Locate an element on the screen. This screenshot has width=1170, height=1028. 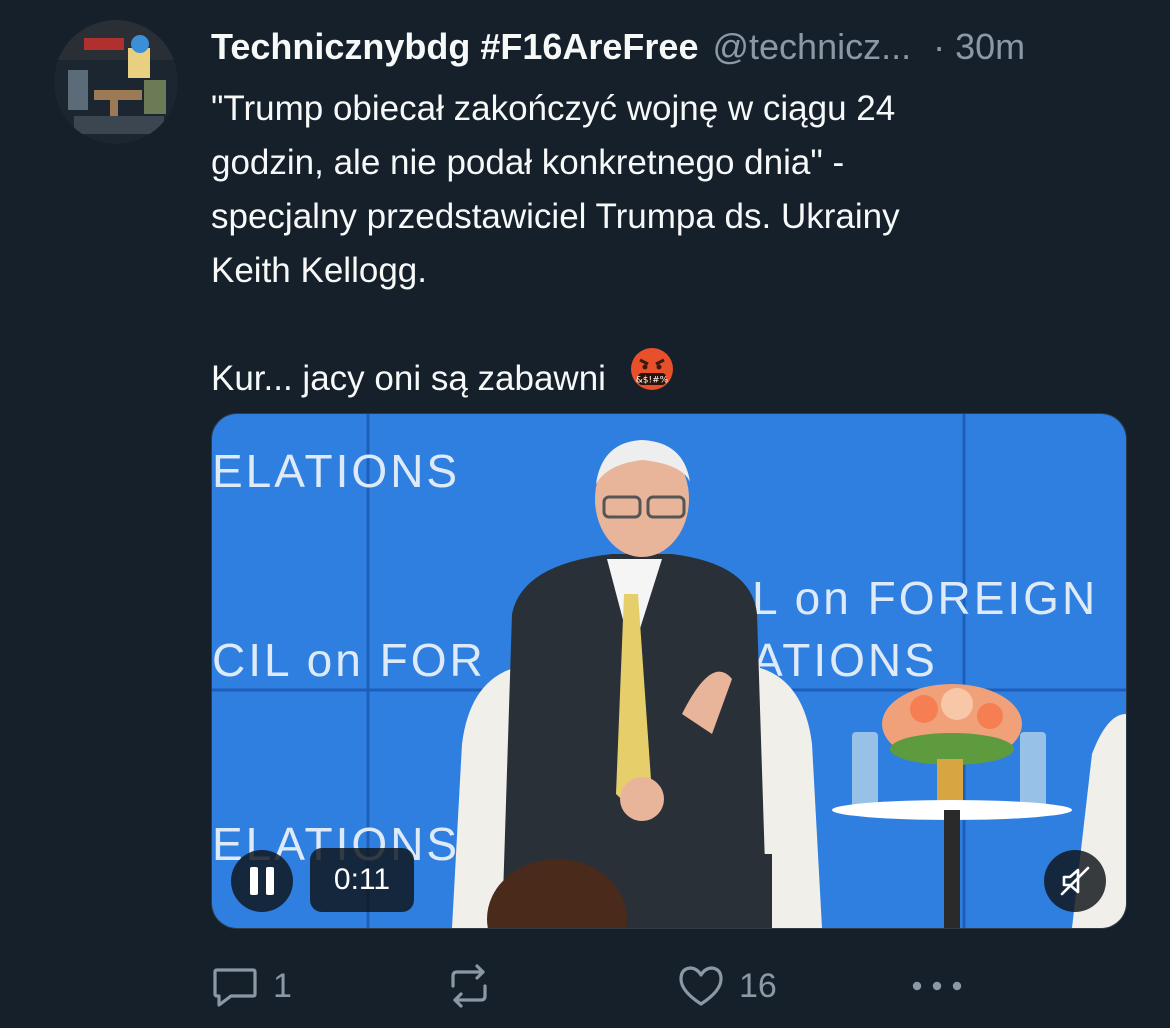
reply-icon is located at coordinates (235, 987).